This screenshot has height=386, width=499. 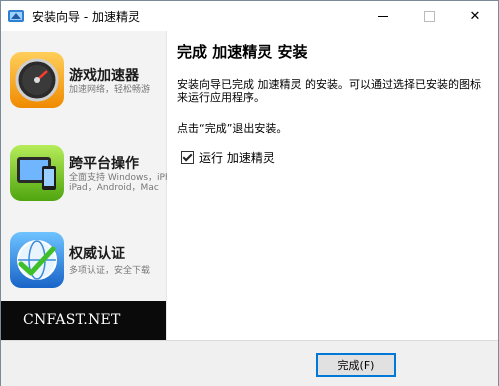 I want to click on sidebar-item-title: 游戏加速器, so click(x=104, y=76).